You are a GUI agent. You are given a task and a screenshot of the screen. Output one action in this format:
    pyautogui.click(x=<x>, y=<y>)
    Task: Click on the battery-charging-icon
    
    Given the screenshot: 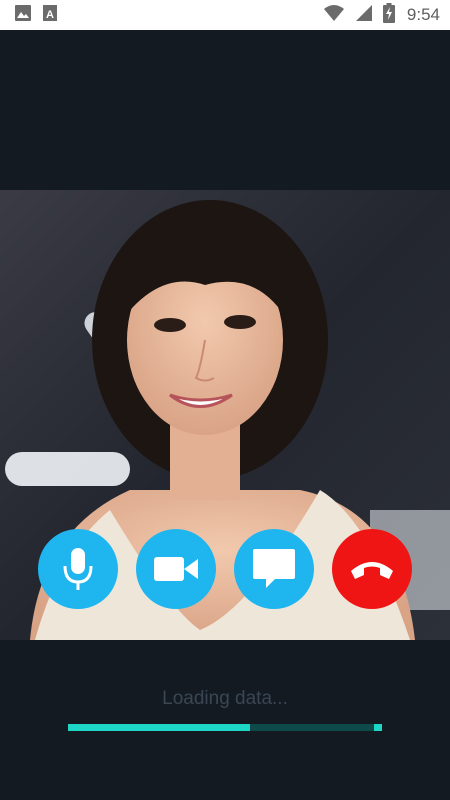 What is the action you would take?
    pyautogui.click(x=388, y=15)
    